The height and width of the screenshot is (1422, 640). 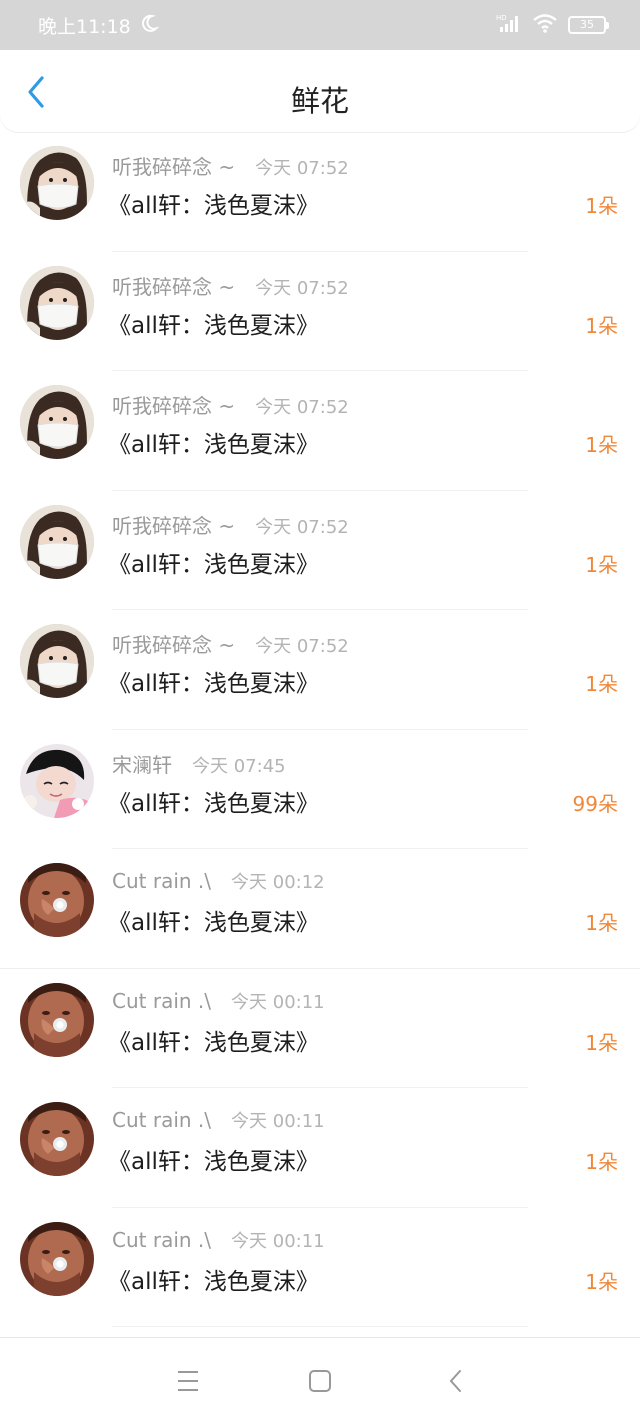 I want to click on item-meta: Cut rain .\ 今天 00:12, so click(x=218, y=881).